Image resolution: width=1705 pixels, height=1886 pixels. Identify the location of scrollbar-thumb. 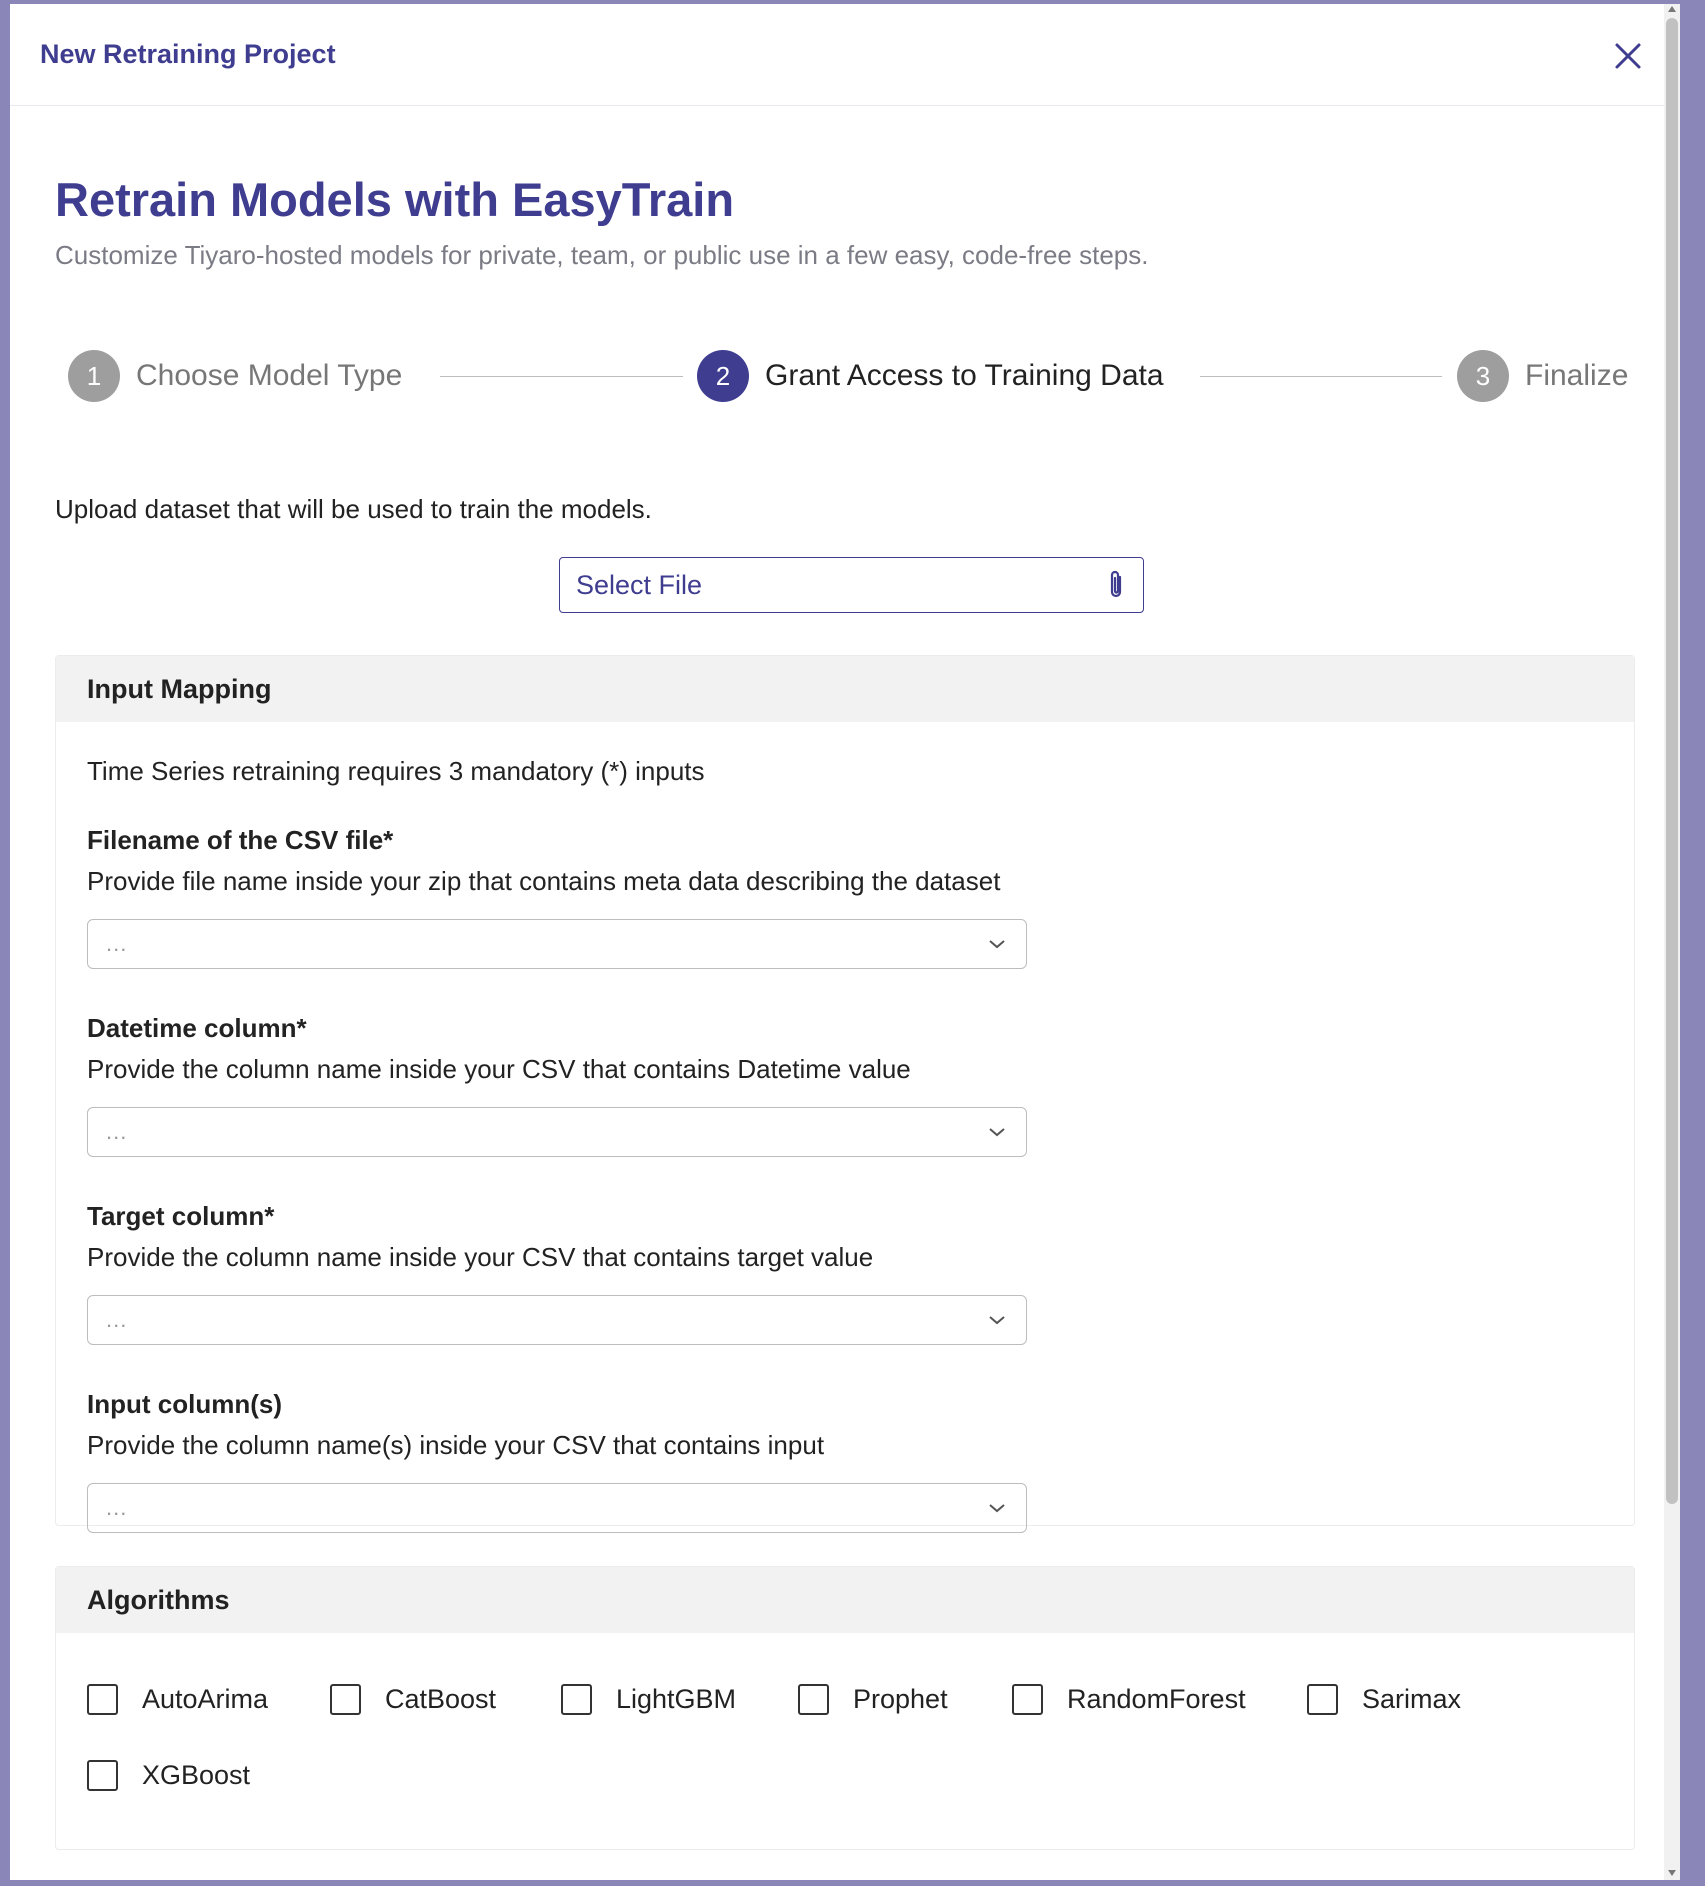
(1672, 761).